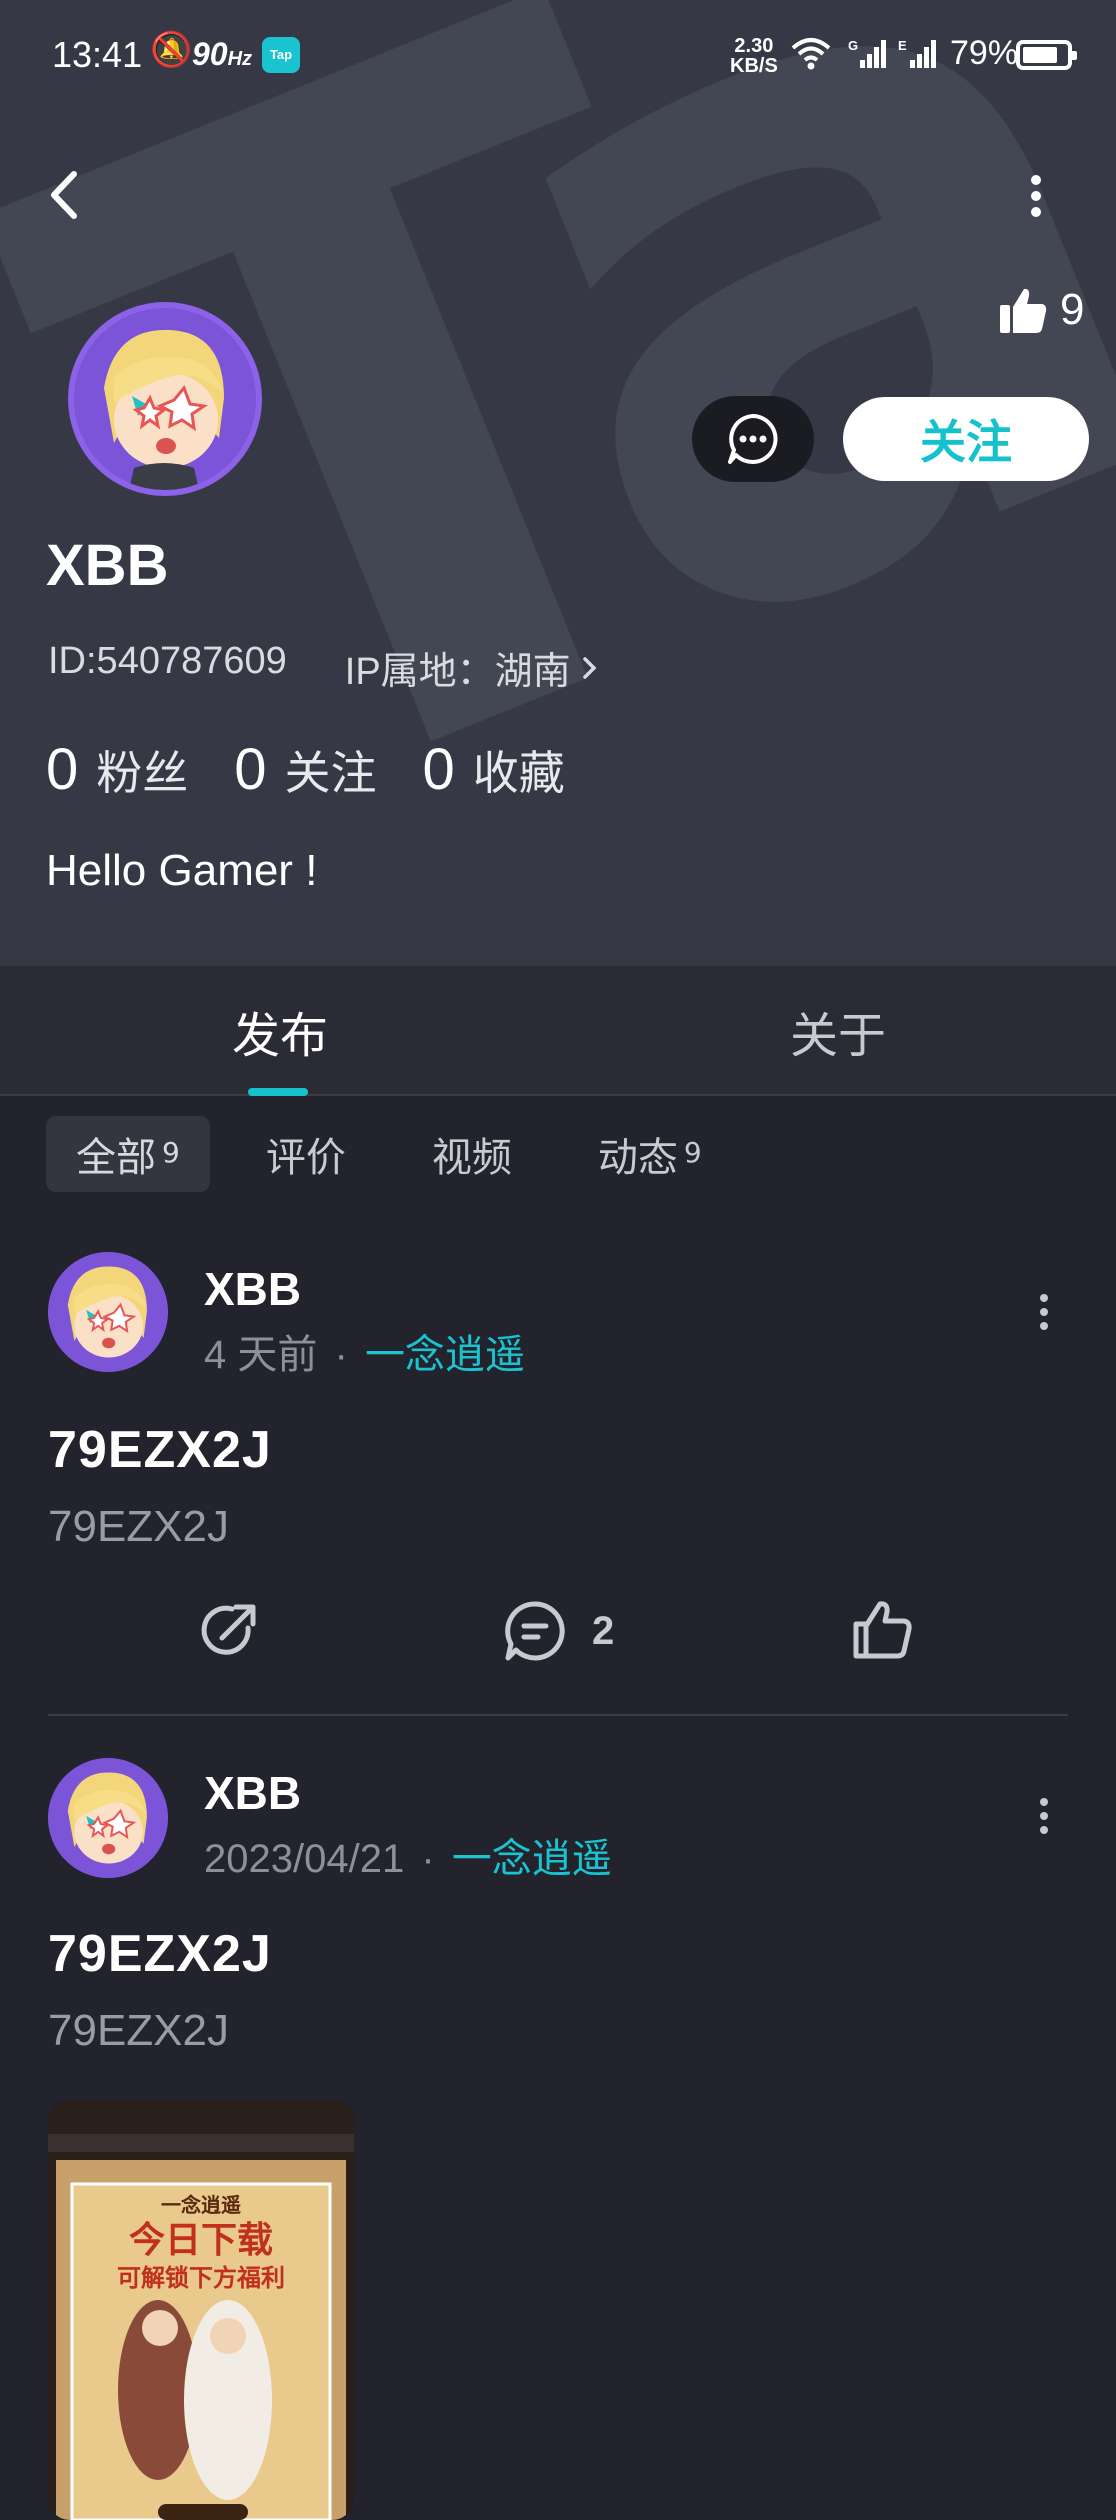 This screenshot has width=1116, height=2520. I want to click on thumbs-up-icon, so click(1023, 310).